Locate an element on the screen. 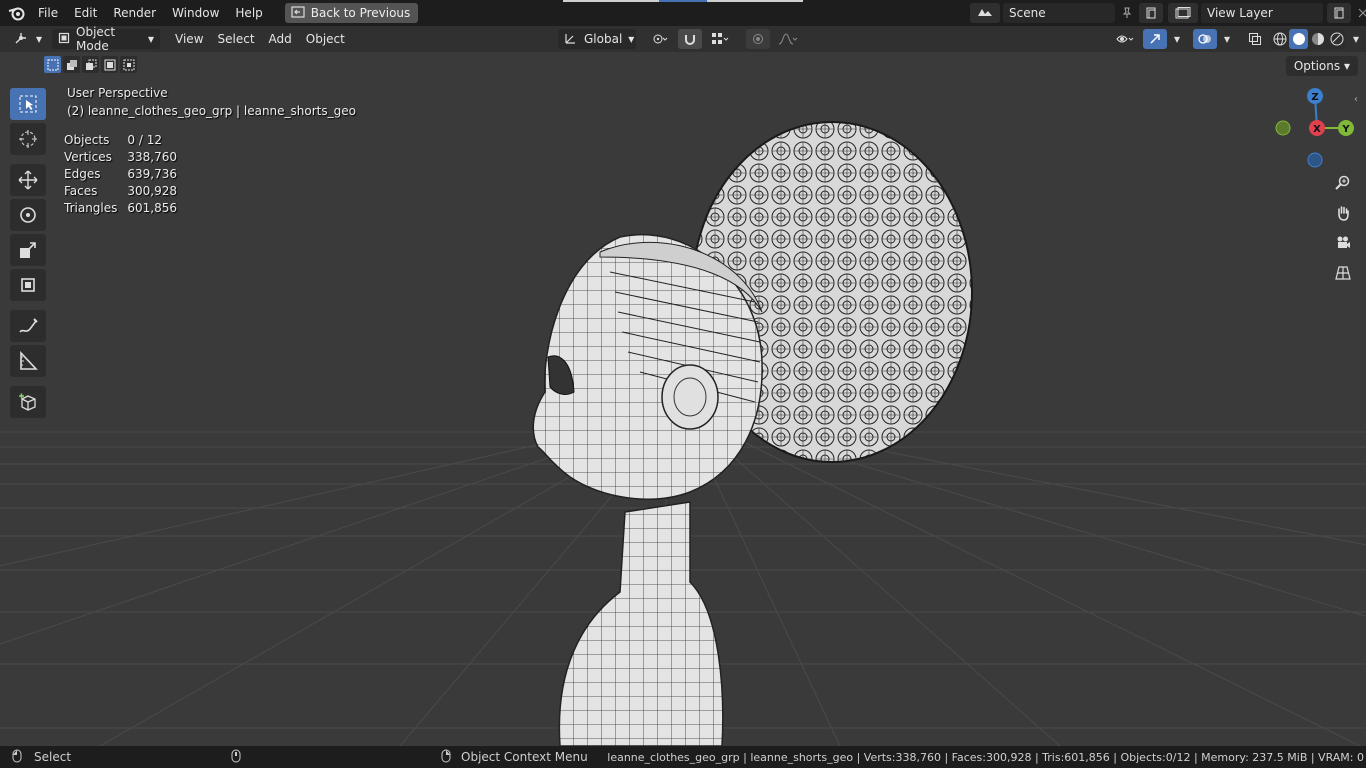 The image size is (1366, 768). mouse-left-icon is located at coordinates (17, 757).